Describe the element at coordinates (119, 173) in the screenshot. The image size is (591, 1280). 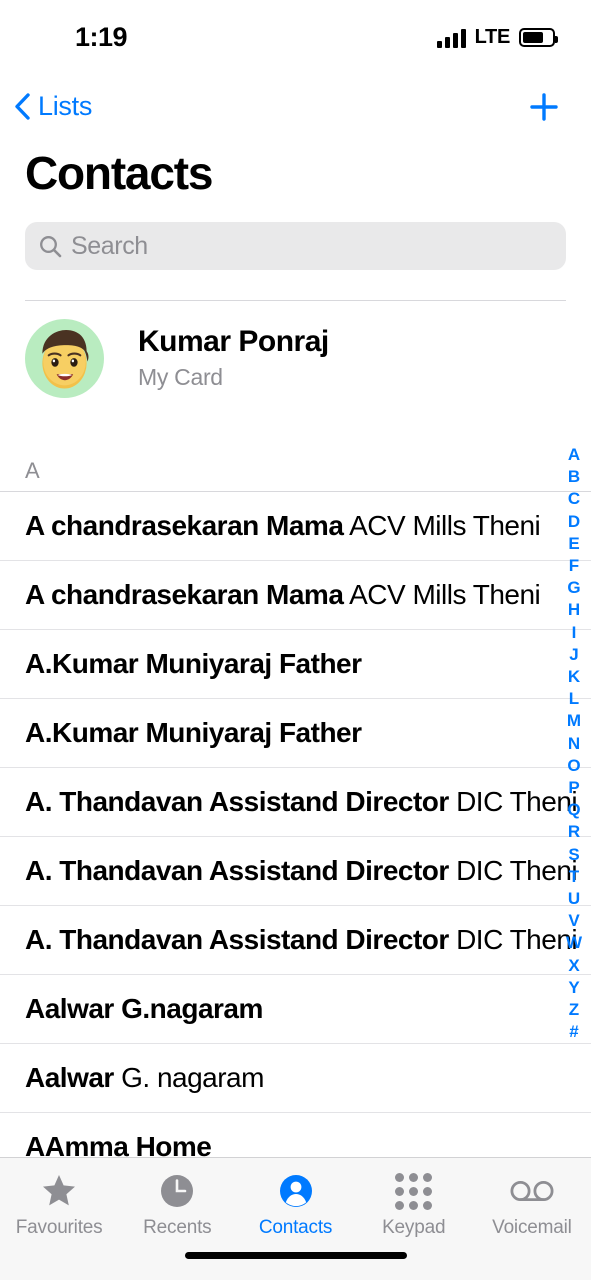
I see `page-title: Contacts` at that location.